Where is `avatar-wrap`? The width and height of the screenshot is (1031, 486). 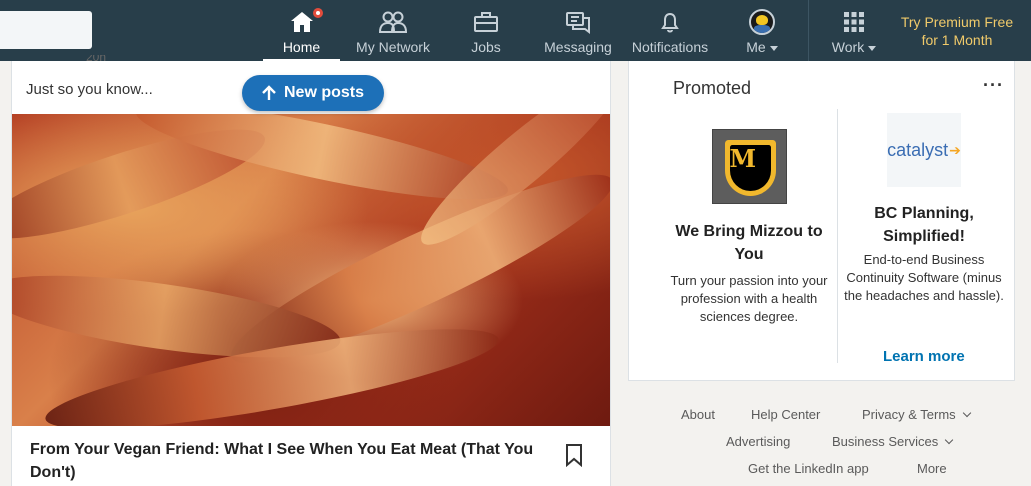 avatar-wrap is located at coordinates (762, 22).